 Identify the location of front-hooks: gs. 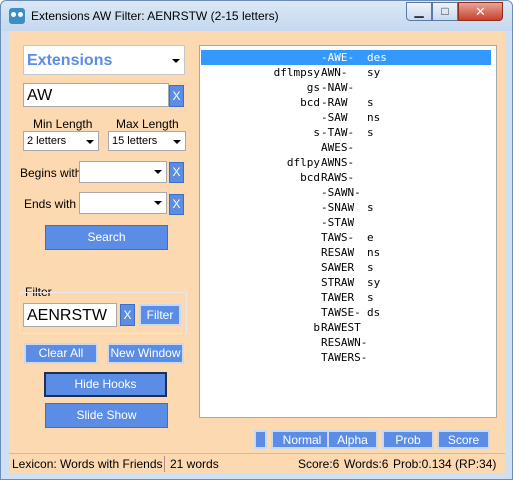
(313, 87).